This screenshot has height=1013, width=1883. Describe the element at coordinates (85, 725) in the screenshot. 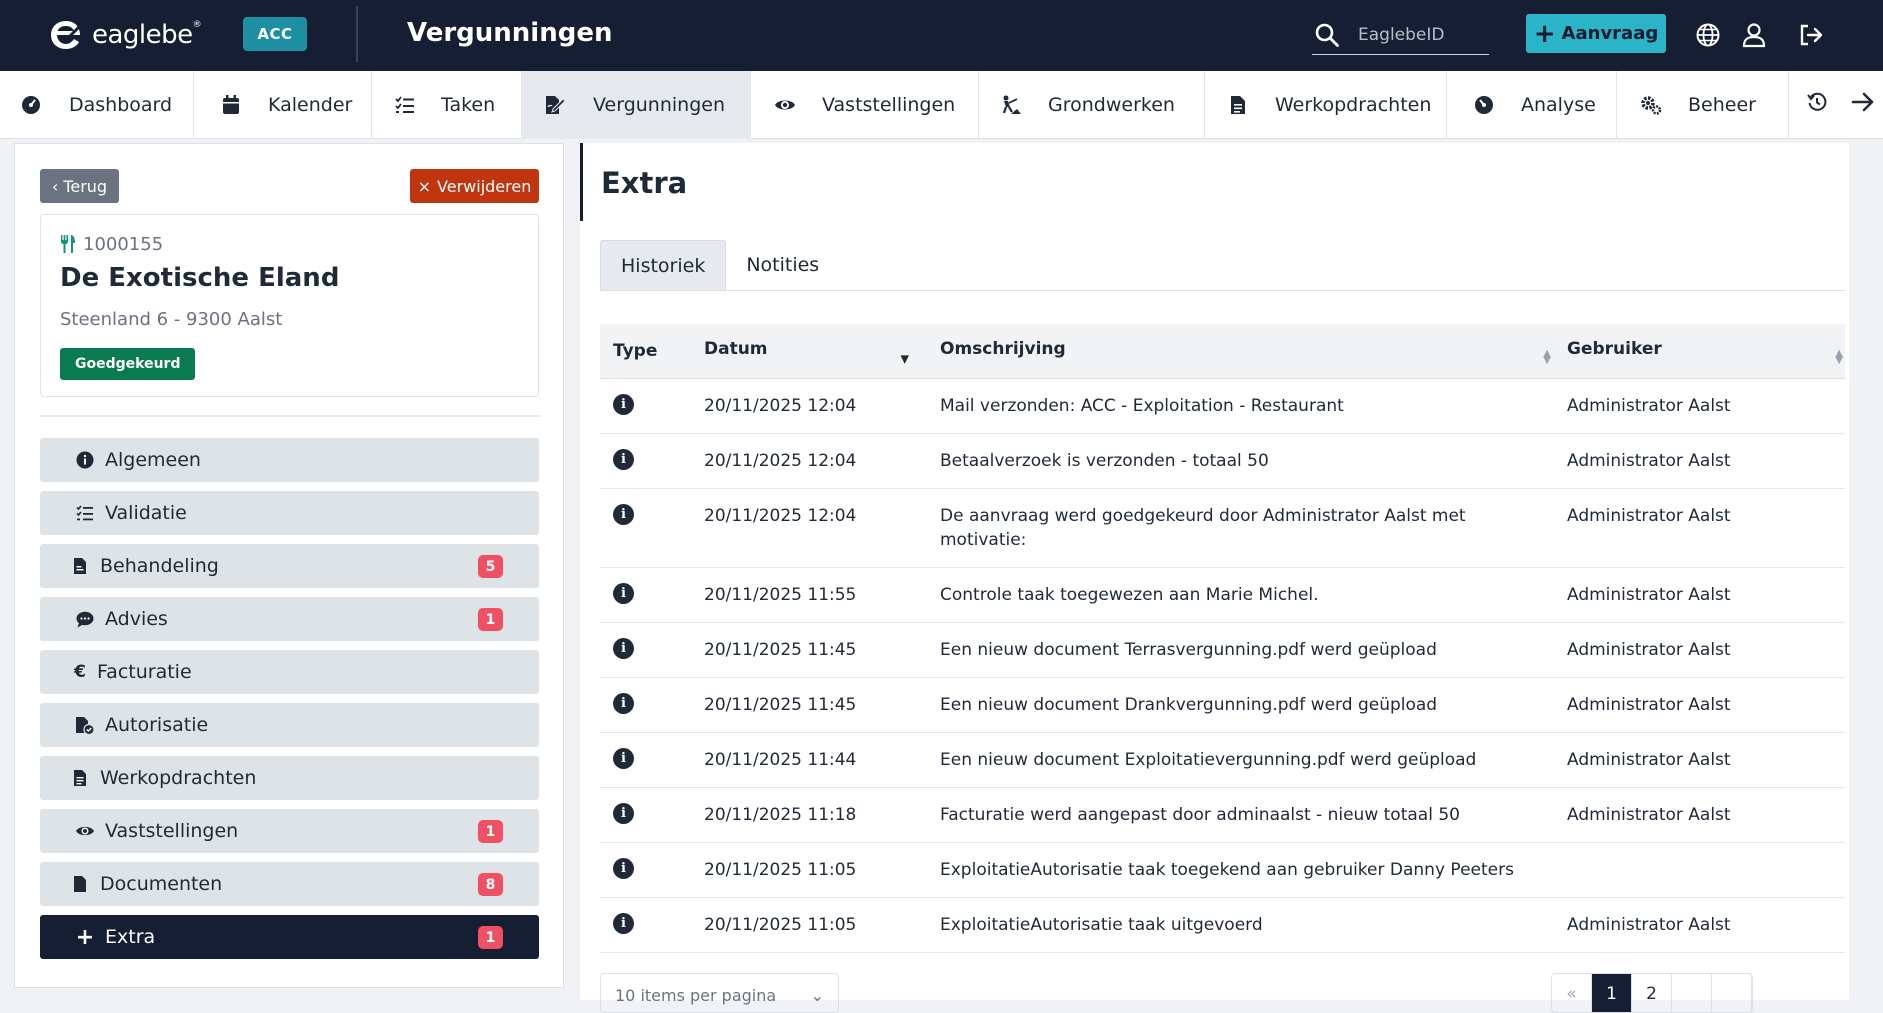

I see `file-check-icon` at that location.